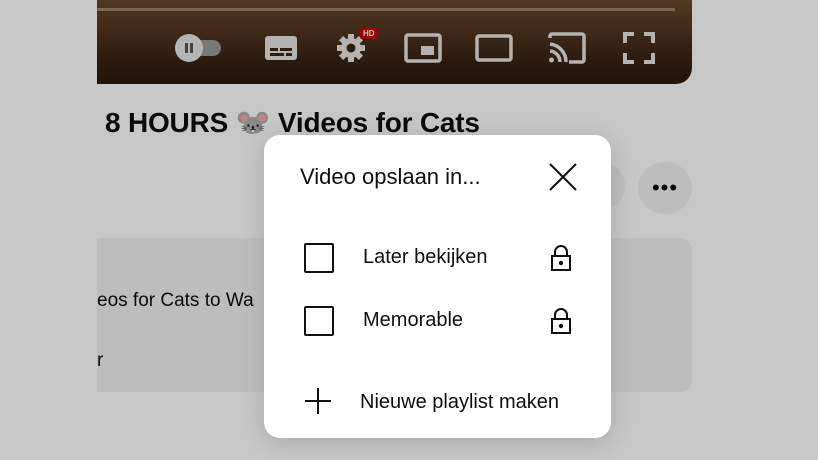 This screenshot has width=818, height=460. What do you see at coordinates (425, 257) in the screenshot?
I see `playlist-label: Later bekijken` at bounding box center [425, 257].